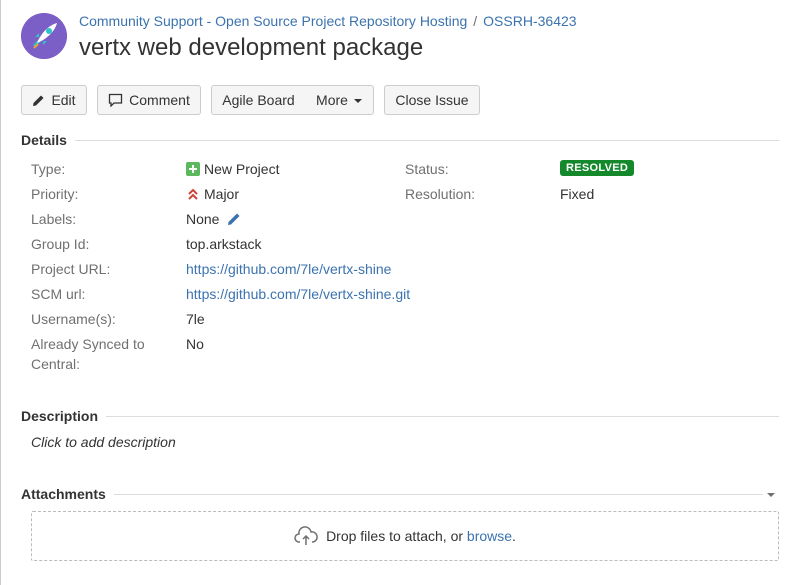 The width and height of the screenshot is (800, 585). What do you see at coordinates (159, 100) in the screenshot?
I see `comment-button-label: Comment` at bounding box center [159, 100].